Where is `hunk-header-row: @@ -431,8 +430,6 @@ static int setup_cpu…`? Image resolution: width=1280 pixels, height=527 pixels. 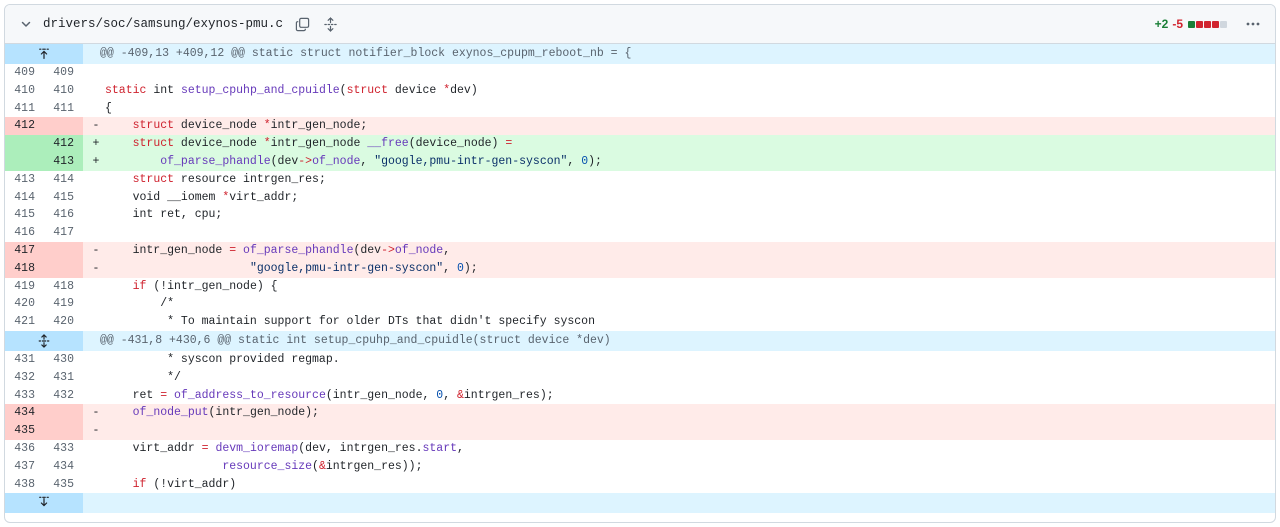 hunk-header-row: @@ -431,8 +430,6 @@ static int setup_cpu… is located at coordinates (640, 340).